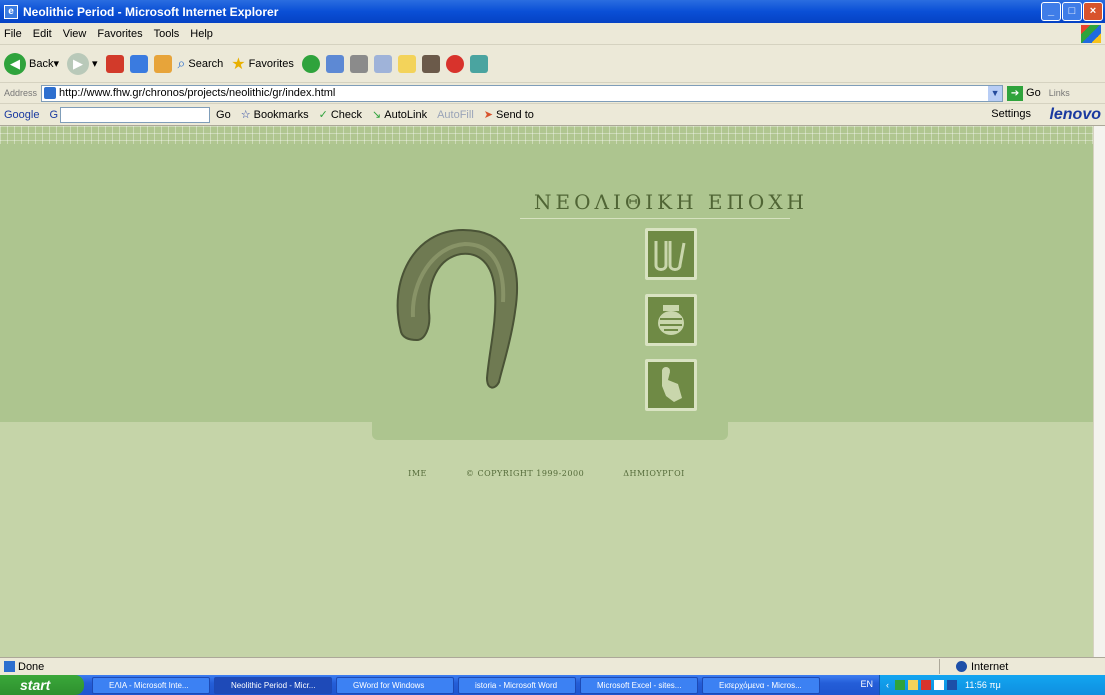  I want to click on refresh-icon, so click(138, 63).